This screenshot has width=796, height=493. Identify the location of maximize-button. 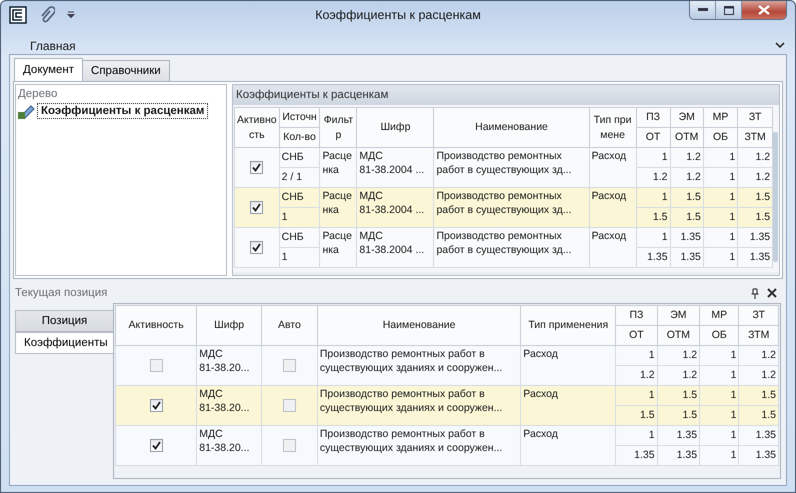
(729, 10).